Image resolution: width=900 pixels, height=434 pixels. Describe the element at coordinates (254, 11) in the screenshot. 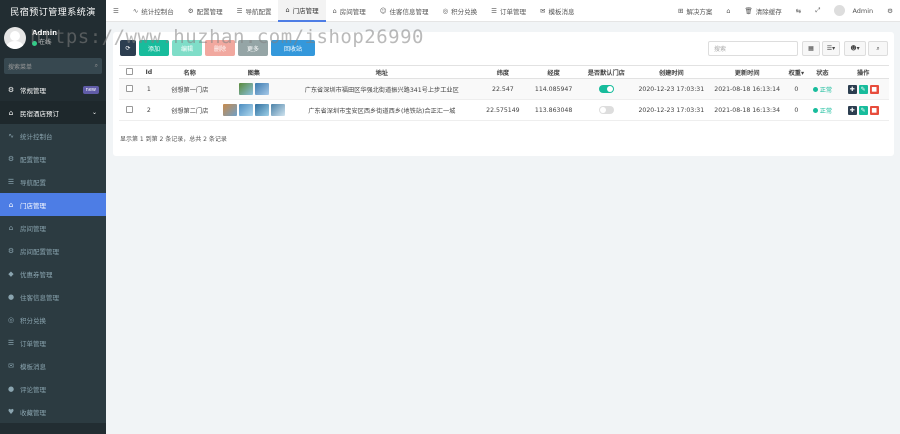

I see `tab-nav: ☰ 导航配置` at that location.